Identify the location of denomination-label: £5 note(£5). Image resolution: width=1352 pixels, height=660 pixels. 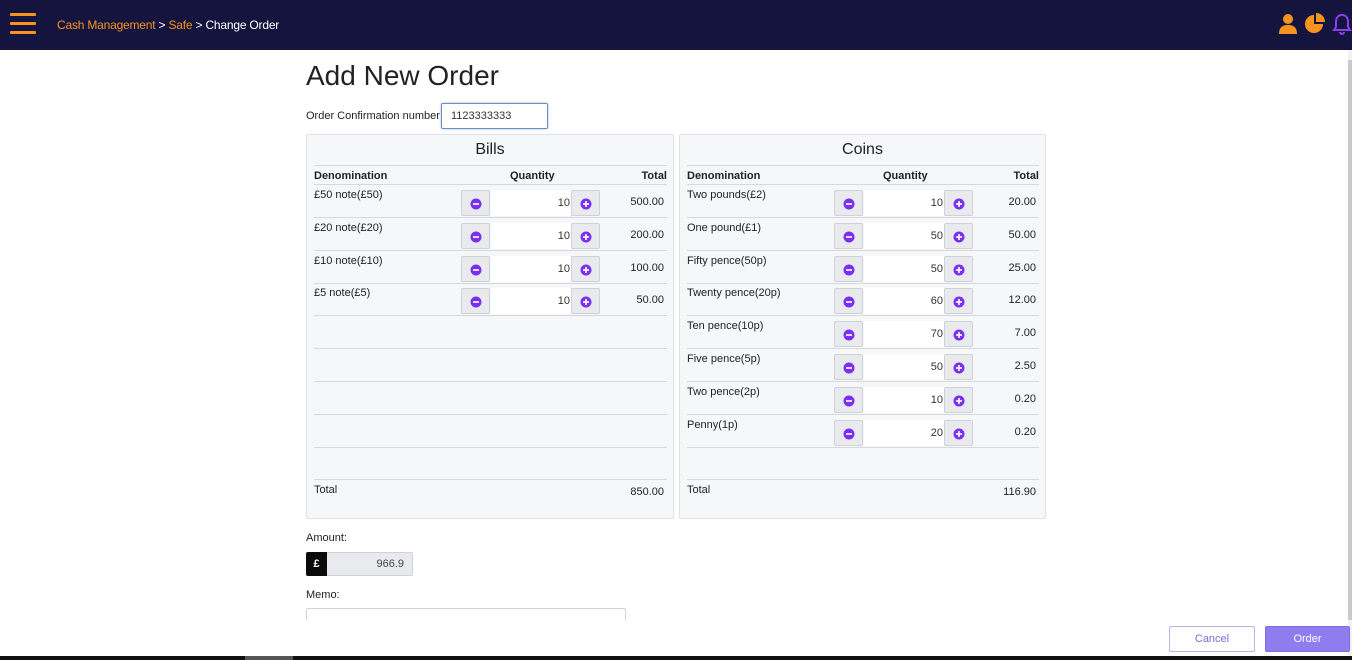
(342, 293).